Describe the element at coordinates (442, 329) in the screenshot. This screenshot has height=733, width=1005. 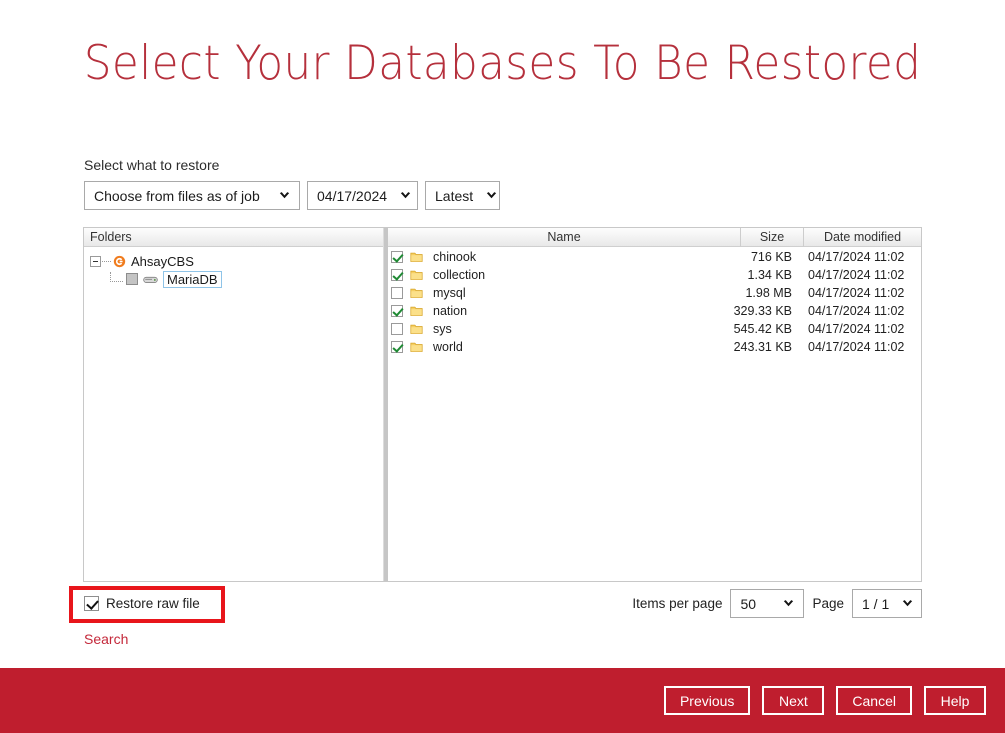
I see `row-name: sys` at that location.